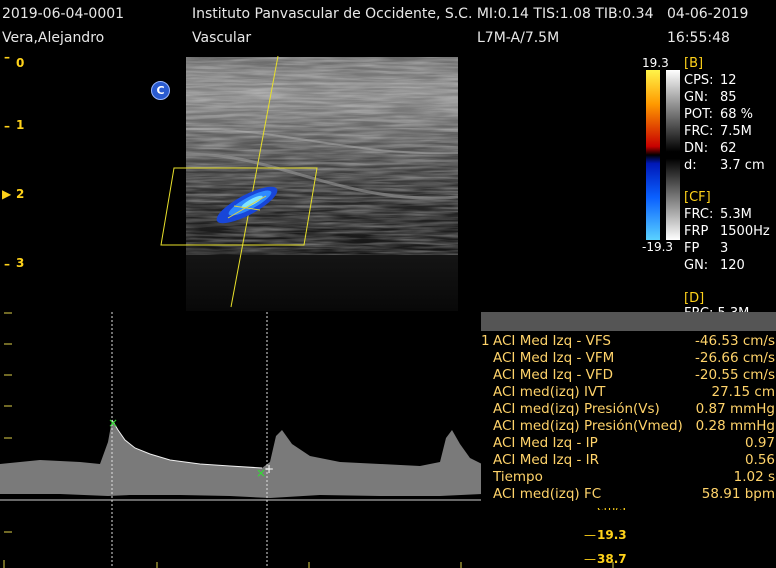  I want to click on velocity-label-1: 19.3, so click(612, 535).